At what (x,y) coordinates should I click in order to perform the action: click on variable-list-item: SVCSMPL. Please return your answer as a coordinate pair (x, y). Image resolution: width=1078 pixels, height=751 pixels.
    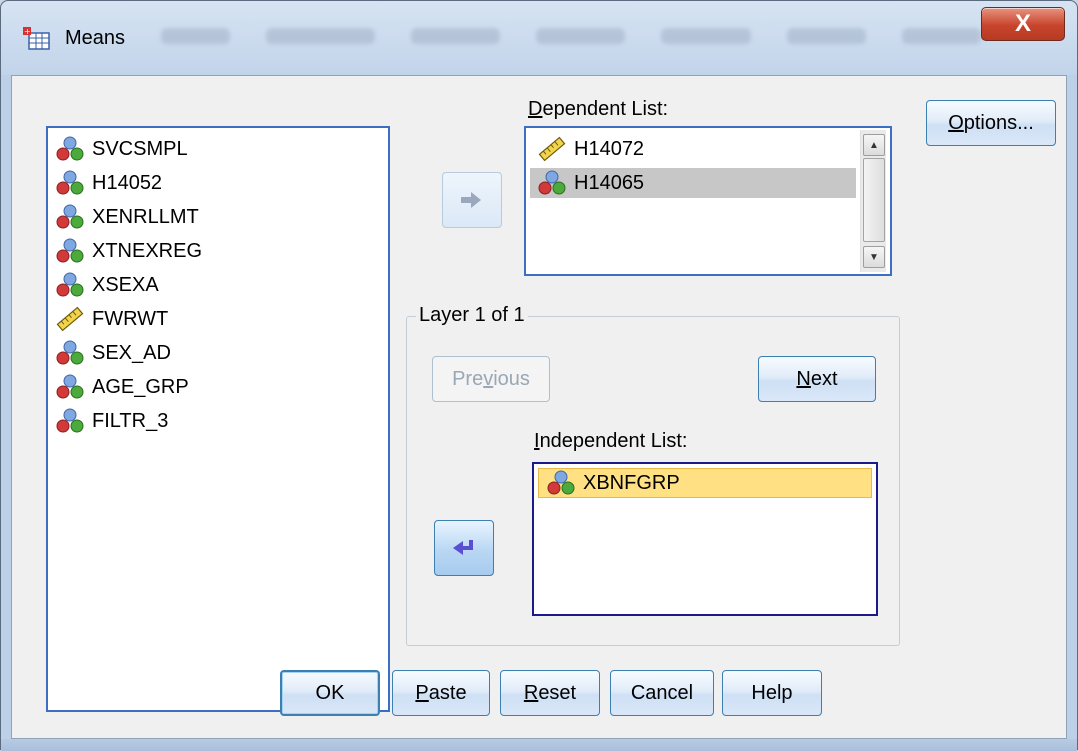
    Looking at the image, I should click on (218, 149).